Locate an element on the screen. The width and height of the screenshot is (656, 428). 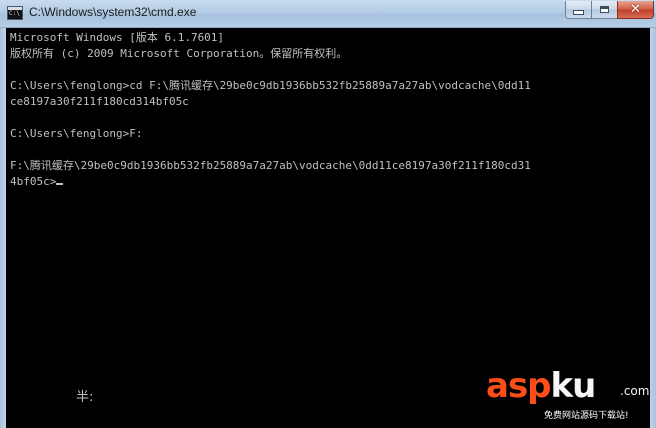
watermark-tagline: 免费网站源码下载站! is located at coordinates (586, 416).